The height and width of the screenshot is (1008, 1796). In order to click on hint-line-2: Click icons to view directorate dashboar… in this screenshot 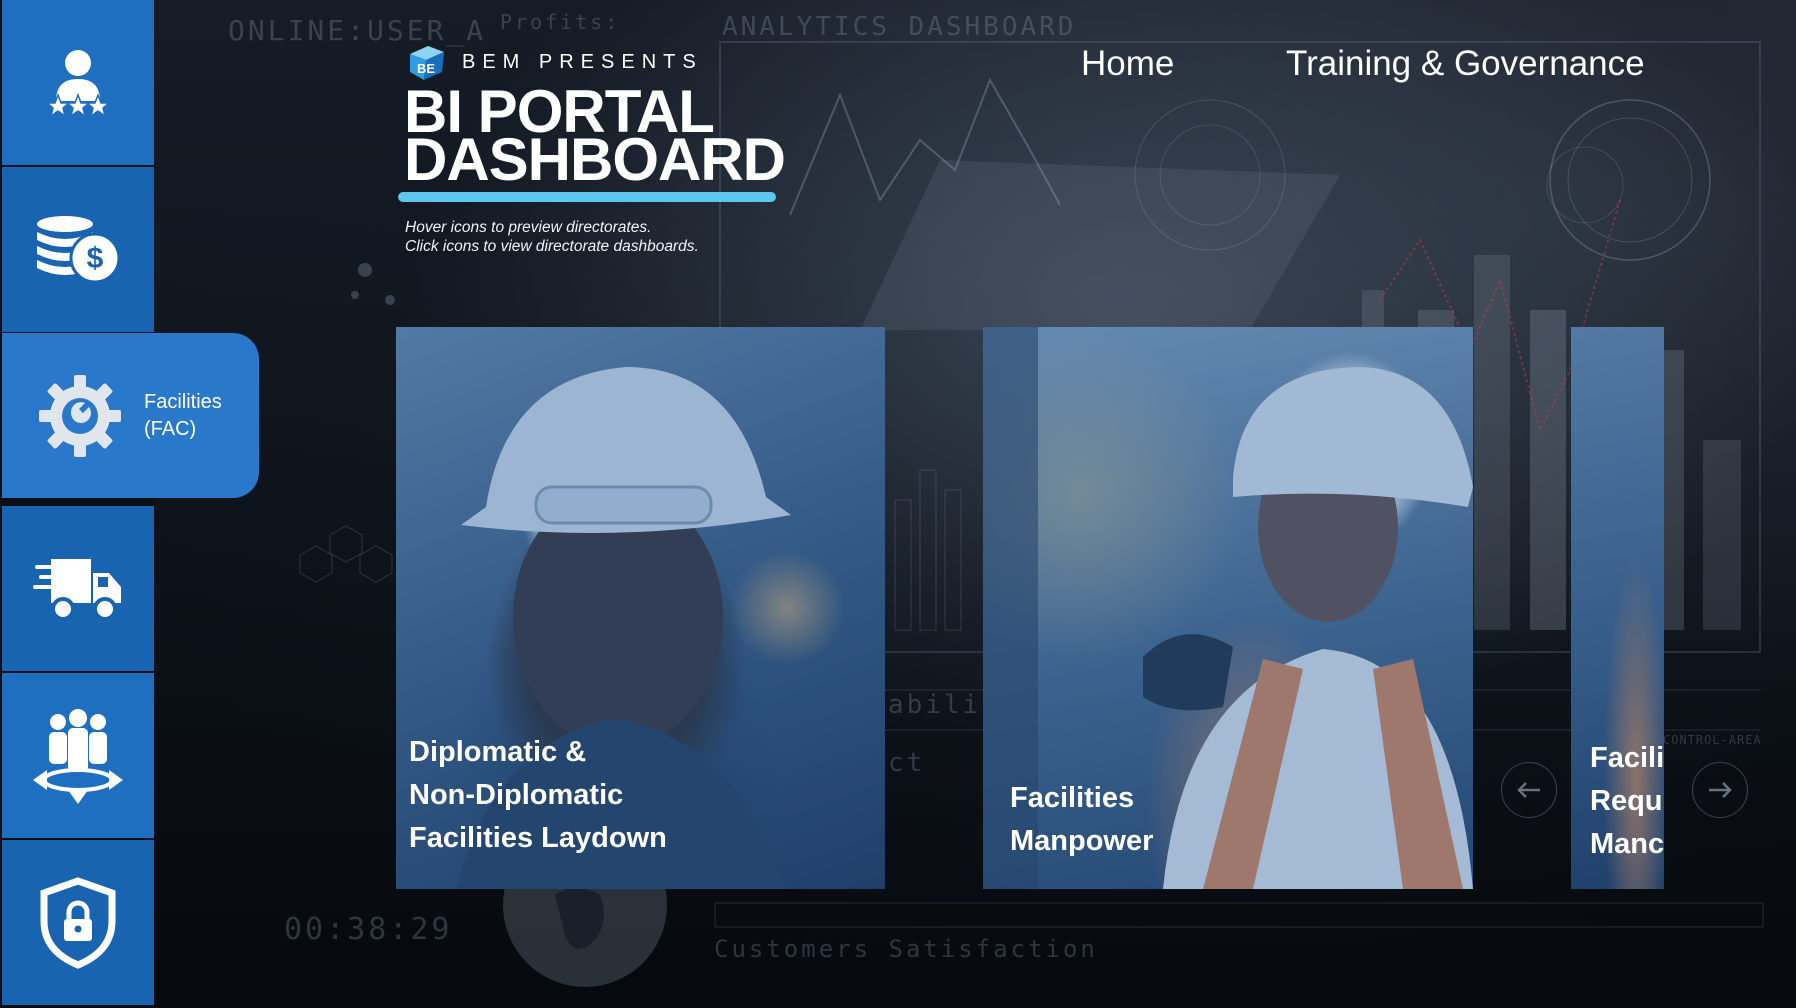, I will do `click(552, 246)`.